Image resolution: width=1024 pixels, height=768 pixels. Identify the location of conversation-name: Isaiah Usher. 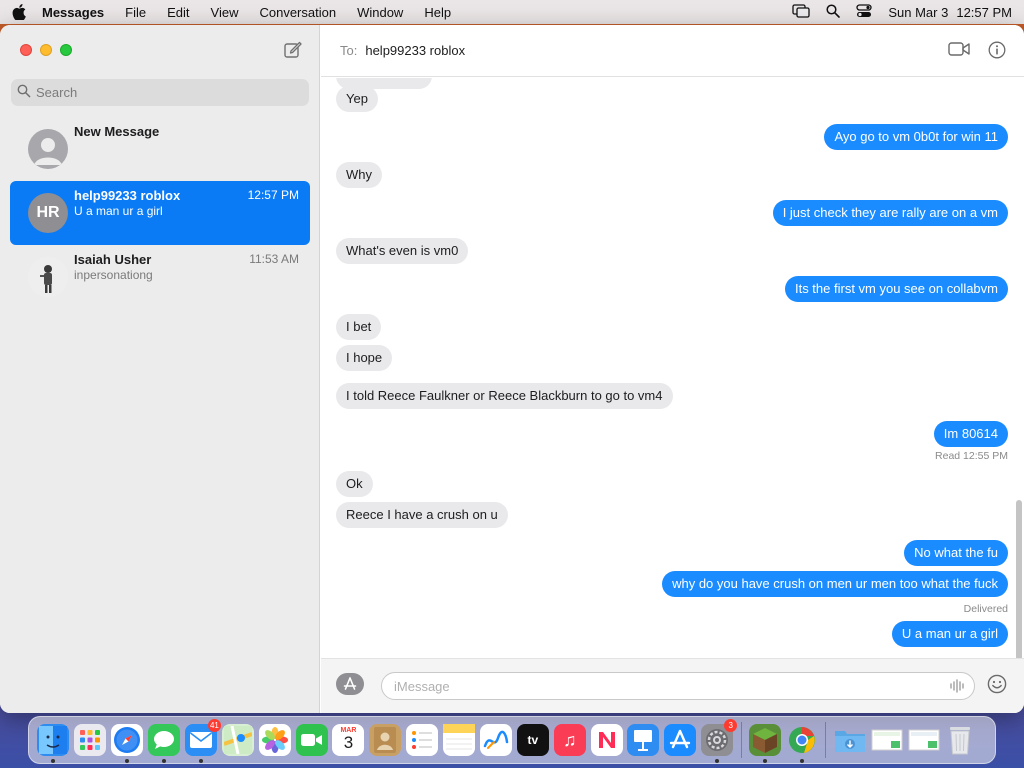
(113, 259).